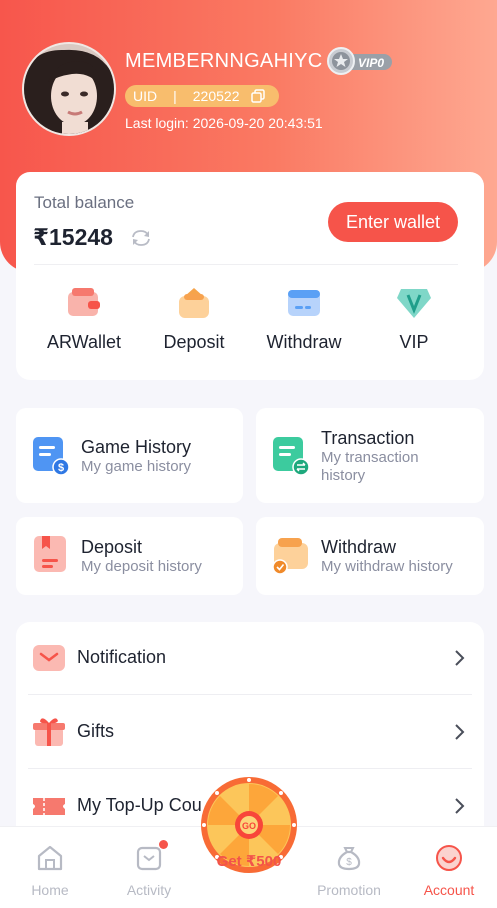 The height and width of the screenshot is (908, 497). Describe the element at coordinates (249, 826) in the screenshot. I see `svg-text: GO` at that location.